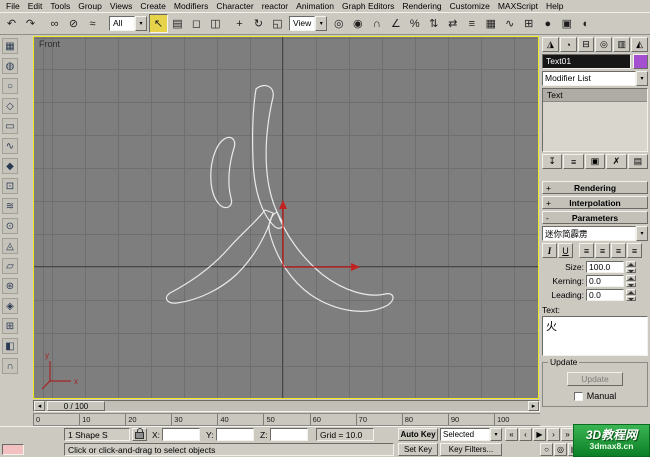 This screenshot has height=457, width=650. I want to click on object-color-swatch, so click(640, 61).